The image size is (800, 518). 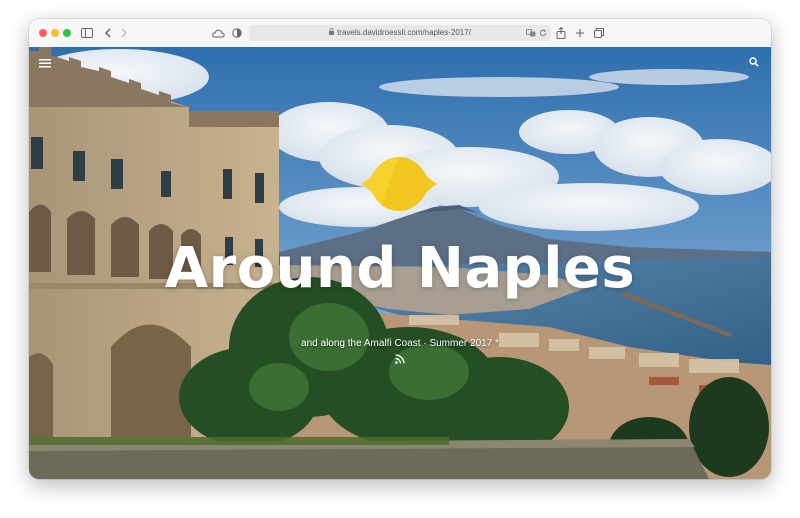 I want to click on url-text: travels.davidroessli.com/naples-2017/, so click(x=404, y=33).